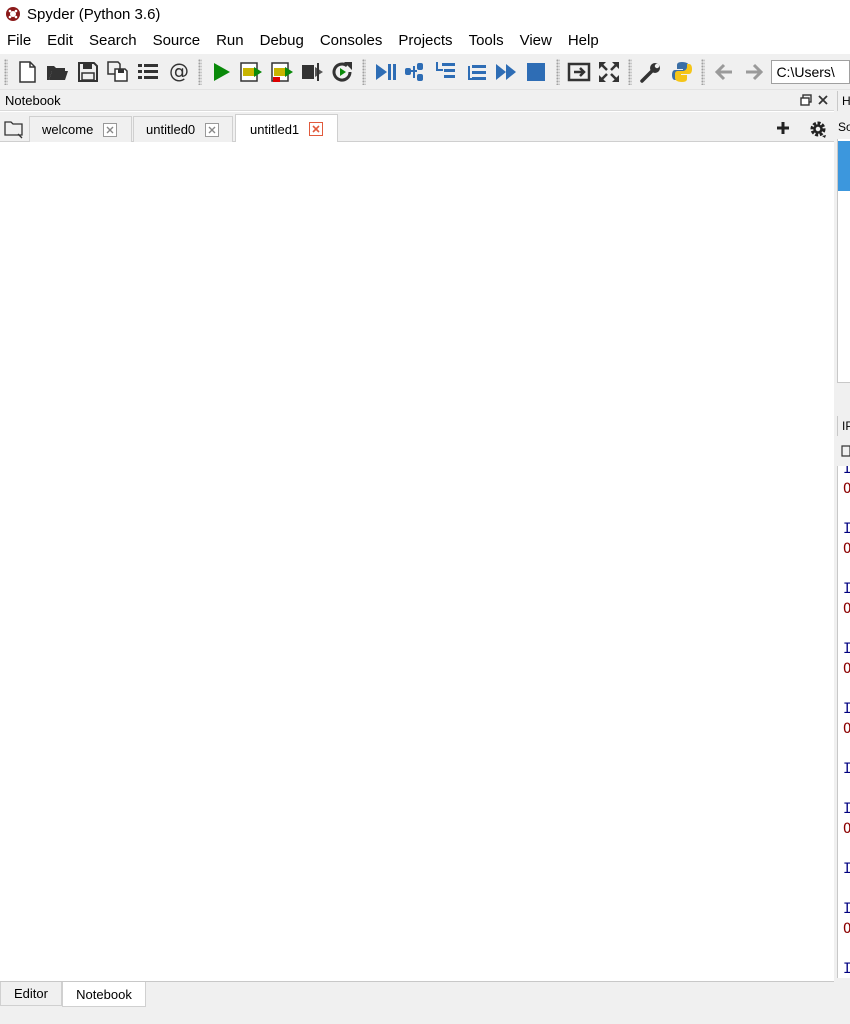 The image size is (850, 1024). I want to click on menu-edit: Edit, so click(60, 41).